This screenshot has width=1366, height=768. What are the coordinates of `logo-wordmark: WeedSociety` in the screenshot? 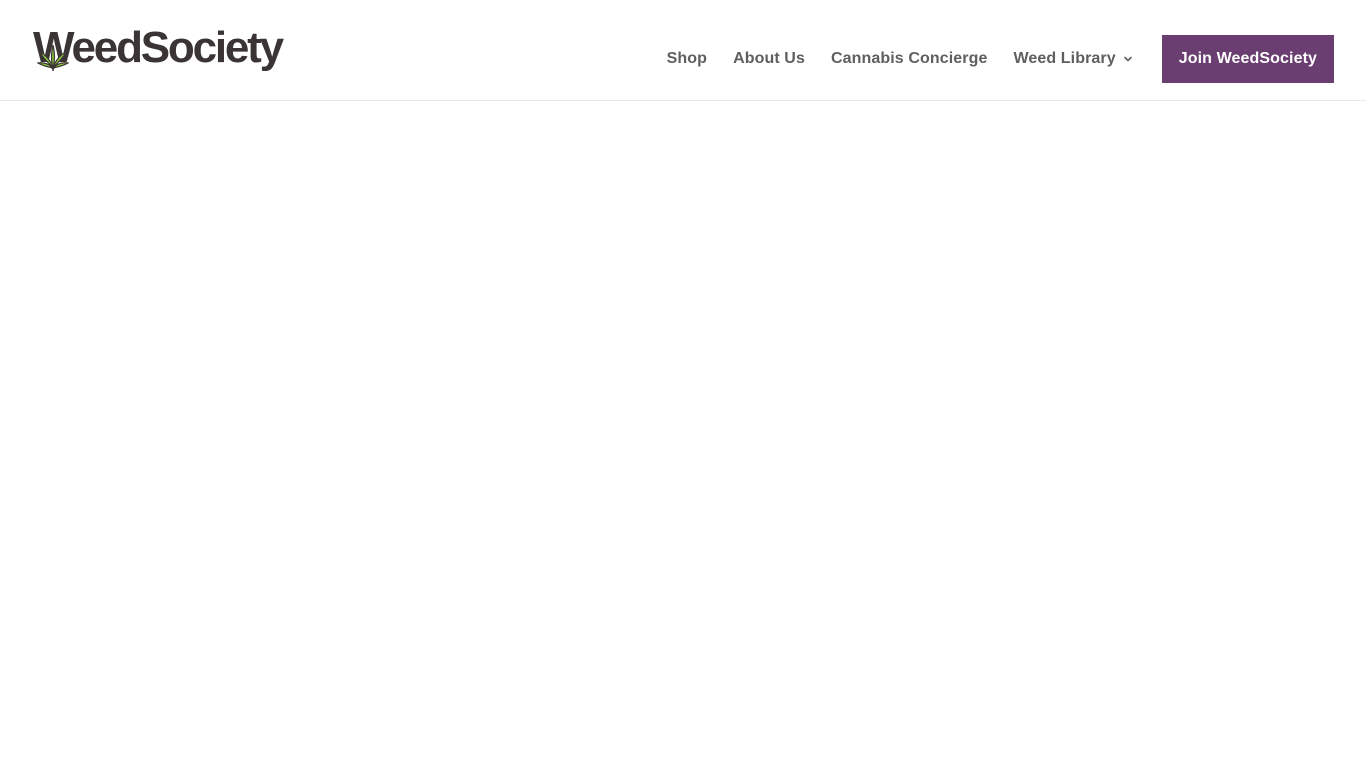 It's located at (158, 47).